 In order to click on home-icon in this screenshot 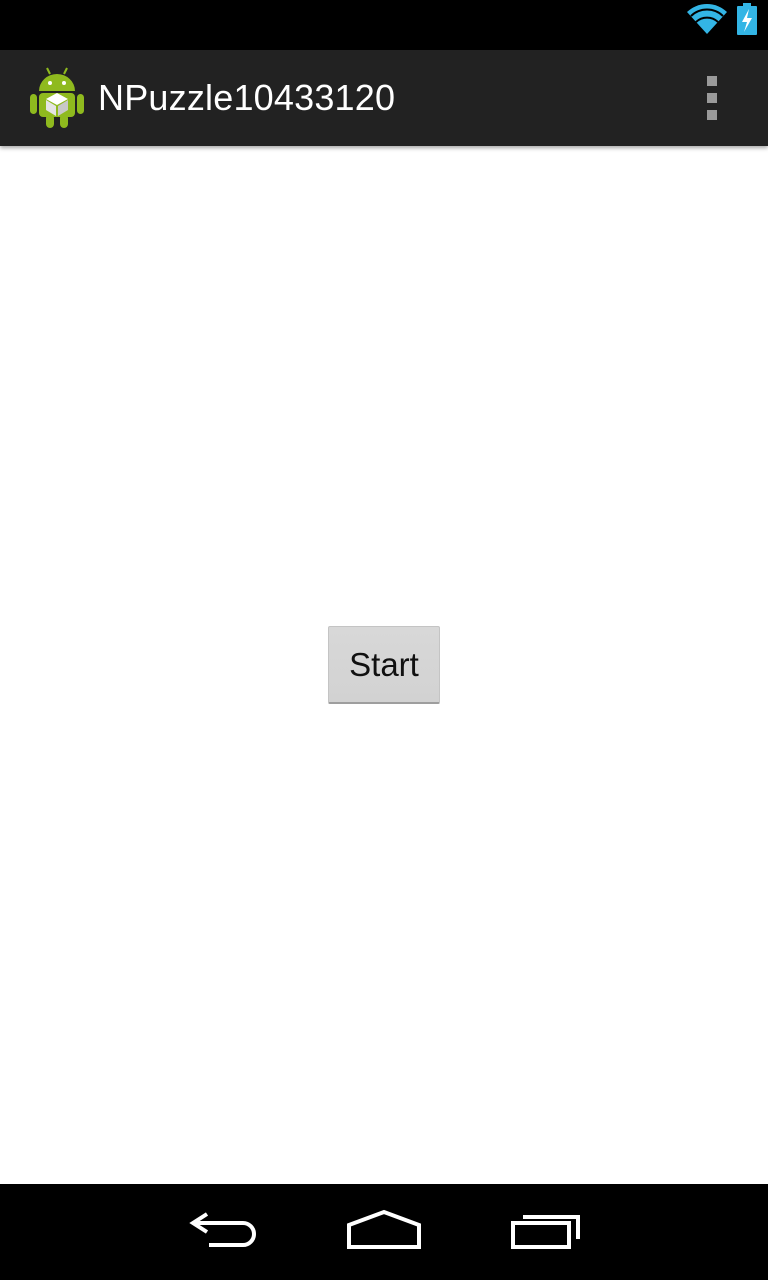, I will do `click(384, 1232)`.